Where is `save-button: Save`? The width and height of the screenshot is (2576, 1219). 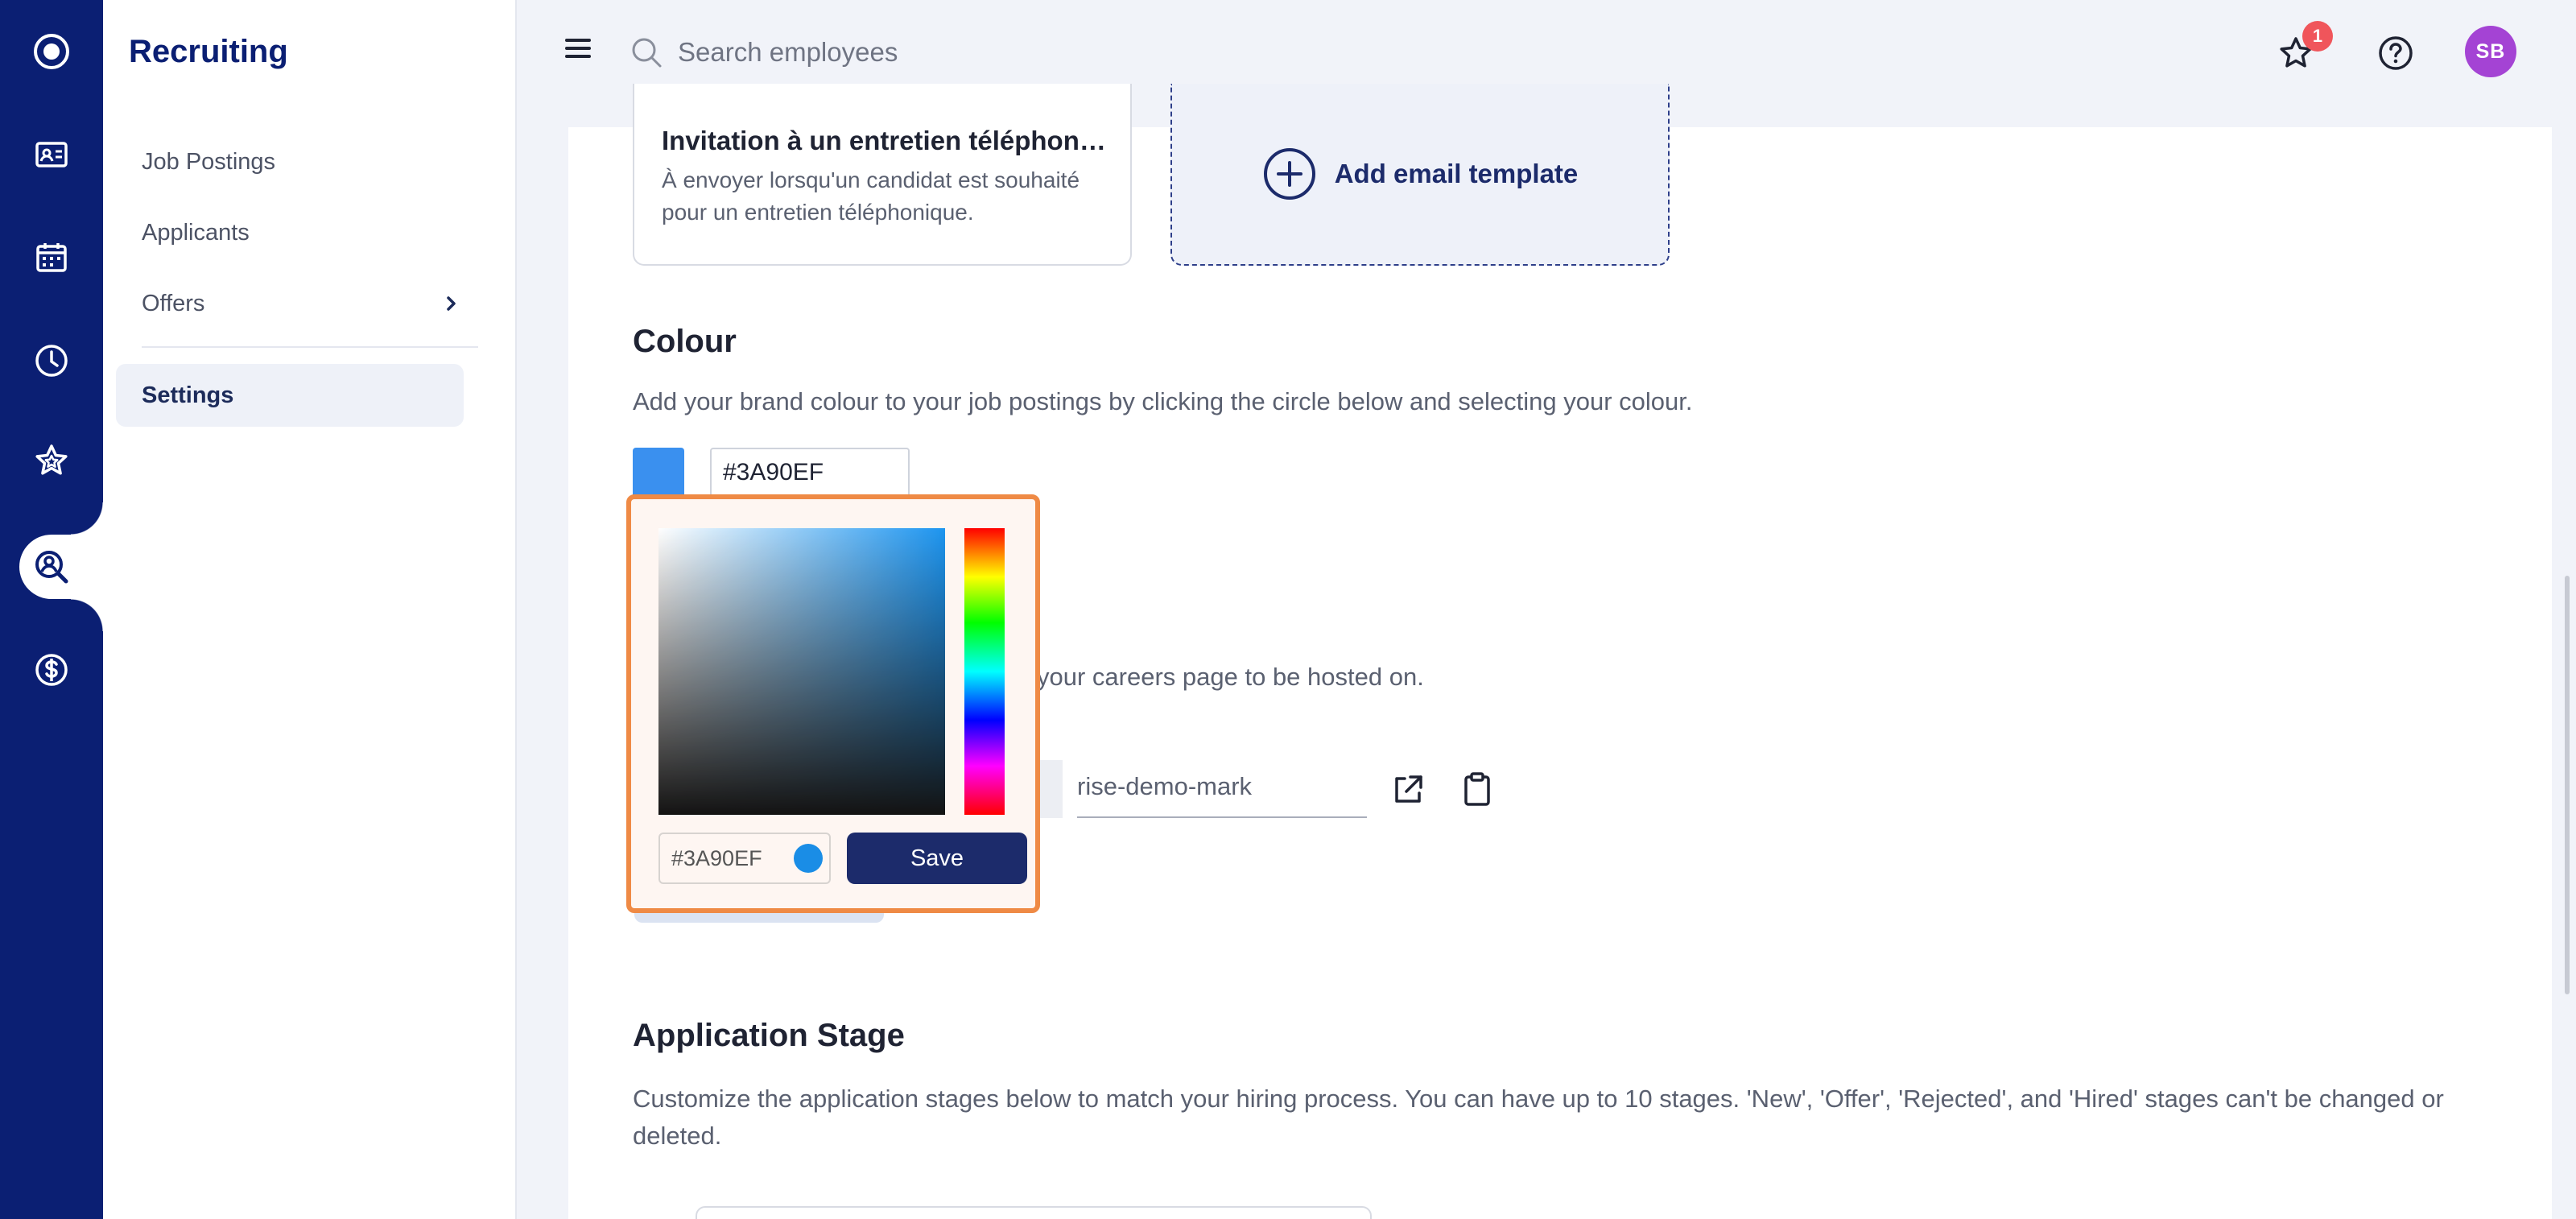 save-button: Save is located at coordinates (937, 858).